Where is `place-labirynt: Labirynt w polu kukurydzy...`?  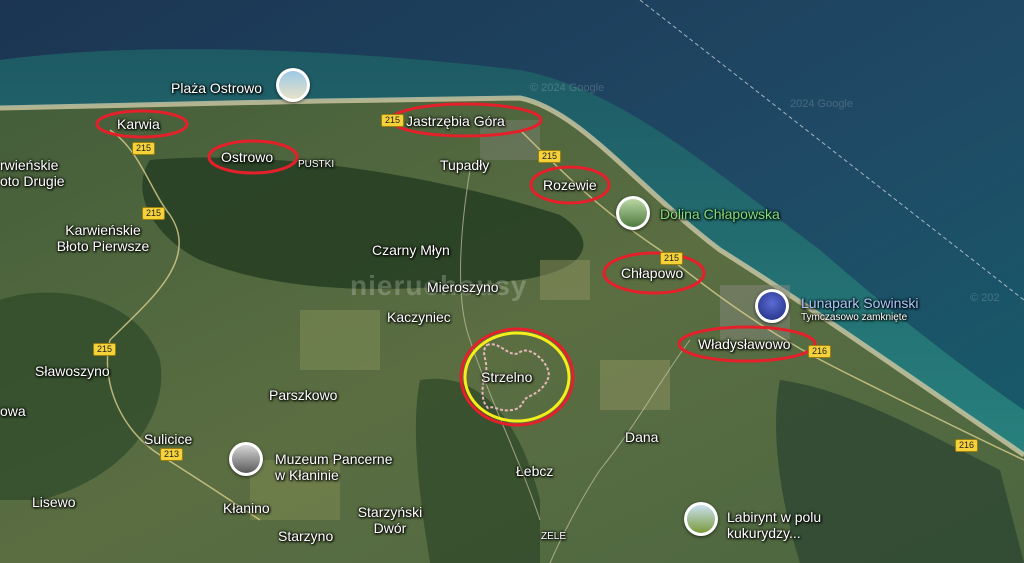 place-labirynt: Labirynt w polu kukurydzy... is located at coordinates (787, 525).